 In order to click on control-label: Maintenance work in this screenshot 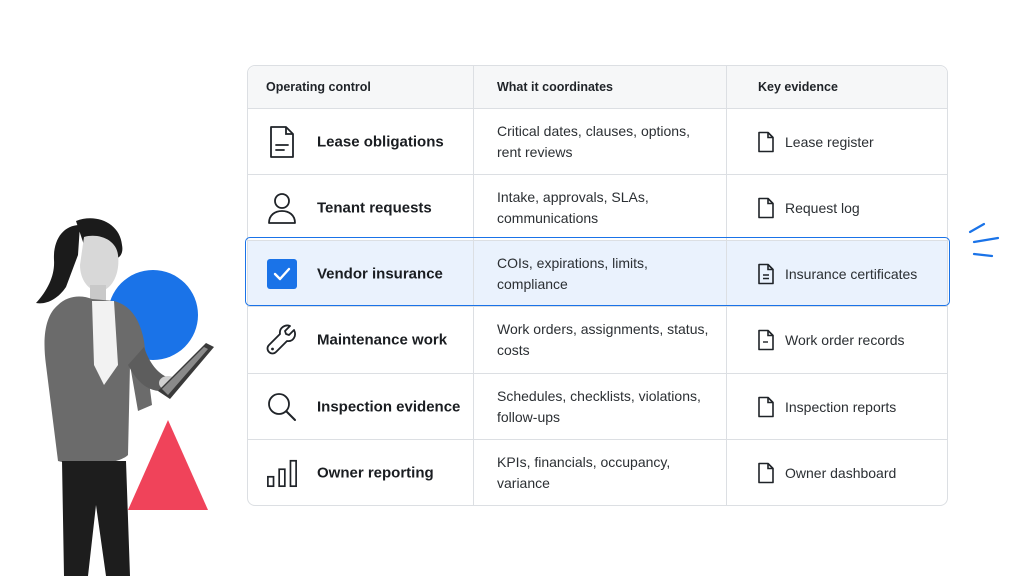, I will do `click(382, 340)`.